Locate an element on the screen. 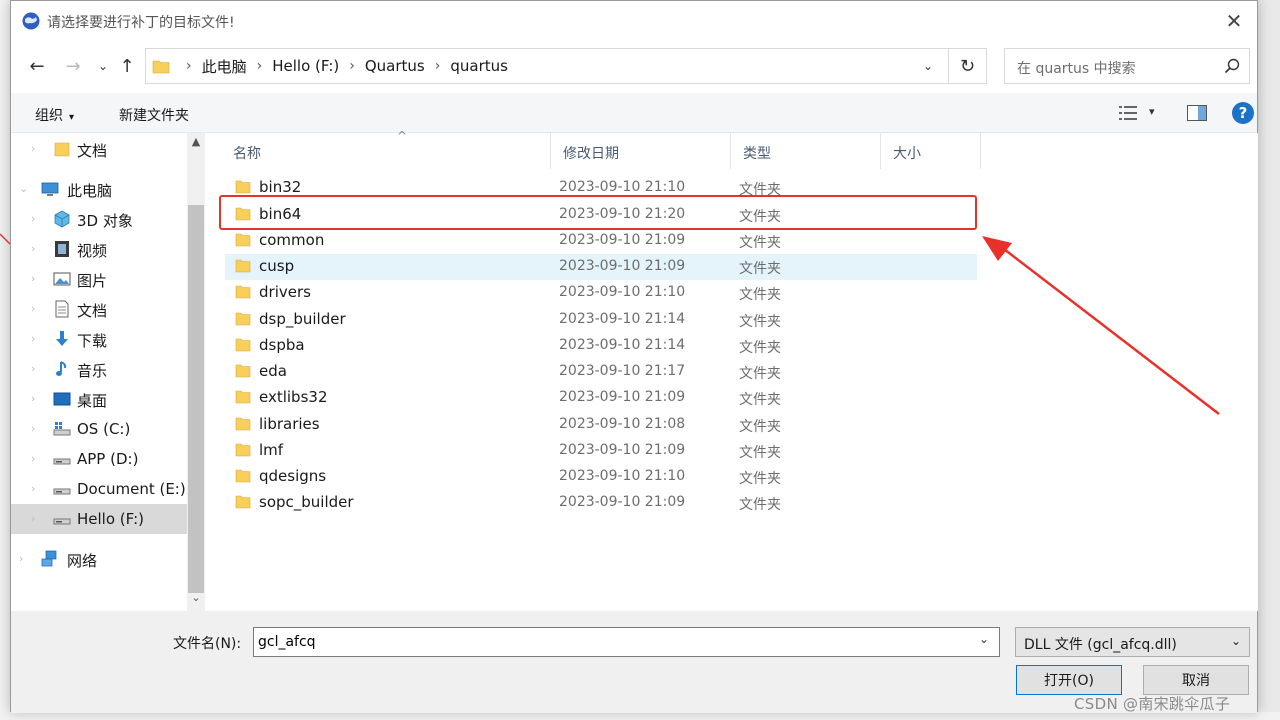 The width and height of the screenshot is (1280, 720). nav-drive-d: › APP (D:) is located at coordinates (99, 459).